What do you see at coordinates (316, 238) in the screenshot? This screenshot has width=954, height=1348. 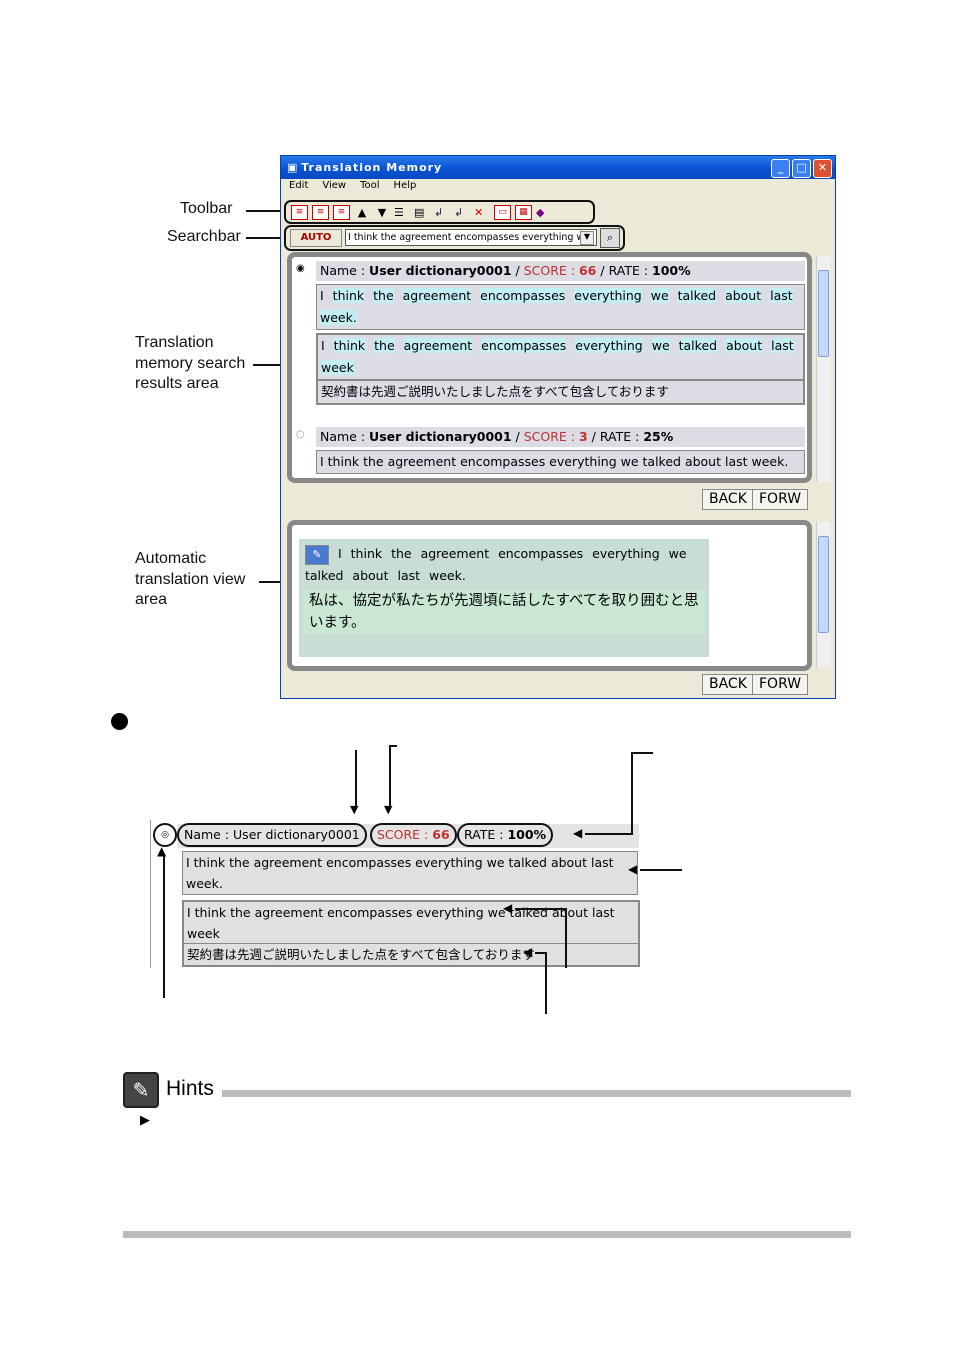 I see `auto-button: AUTO` at bounding box center [316, 238].